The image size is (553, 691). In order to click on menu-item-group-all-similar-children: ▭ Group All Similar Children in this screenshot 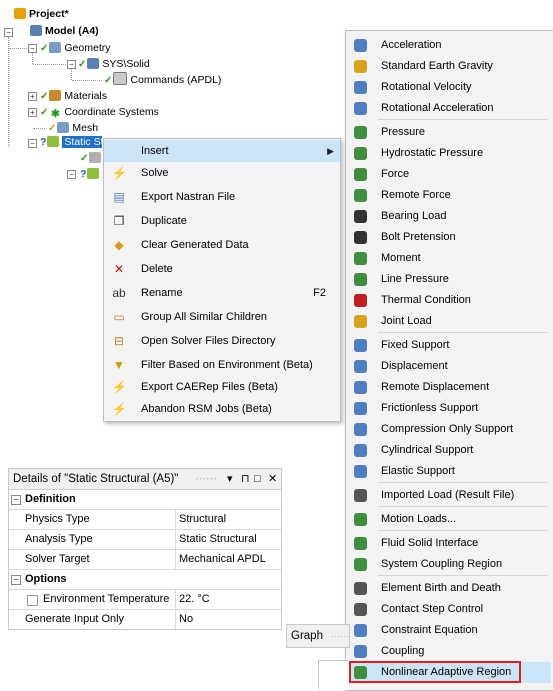, I will do `click(222, 317)`.